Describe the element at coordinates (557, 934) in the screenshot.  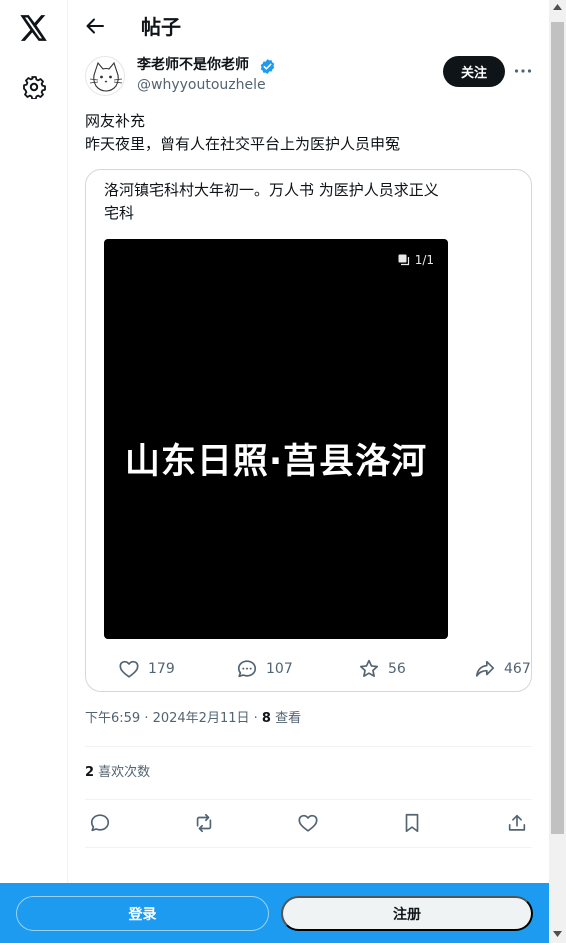
I see `scroll-down-arrow-icon` at that location.